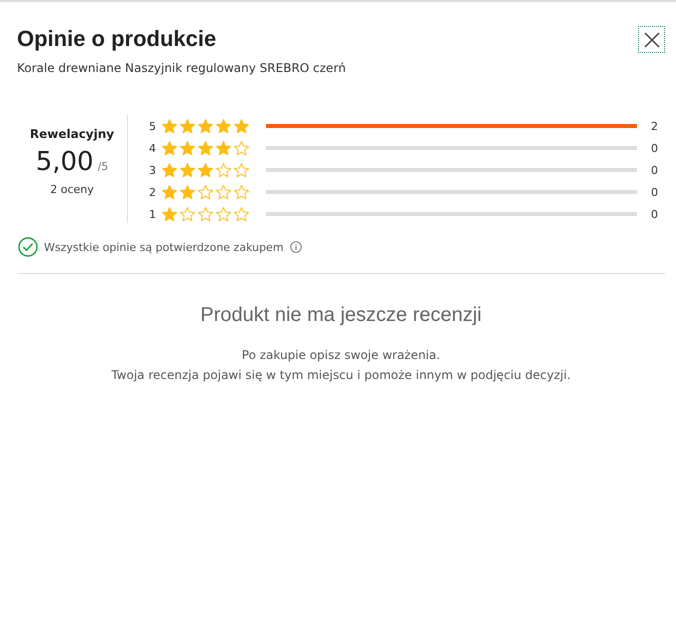 This screenshot has width=676, height=638. What do you see at coordinates (153, 170) in the screenshot?
I see `star-level-label: 3` at bounding box center [153, 170].